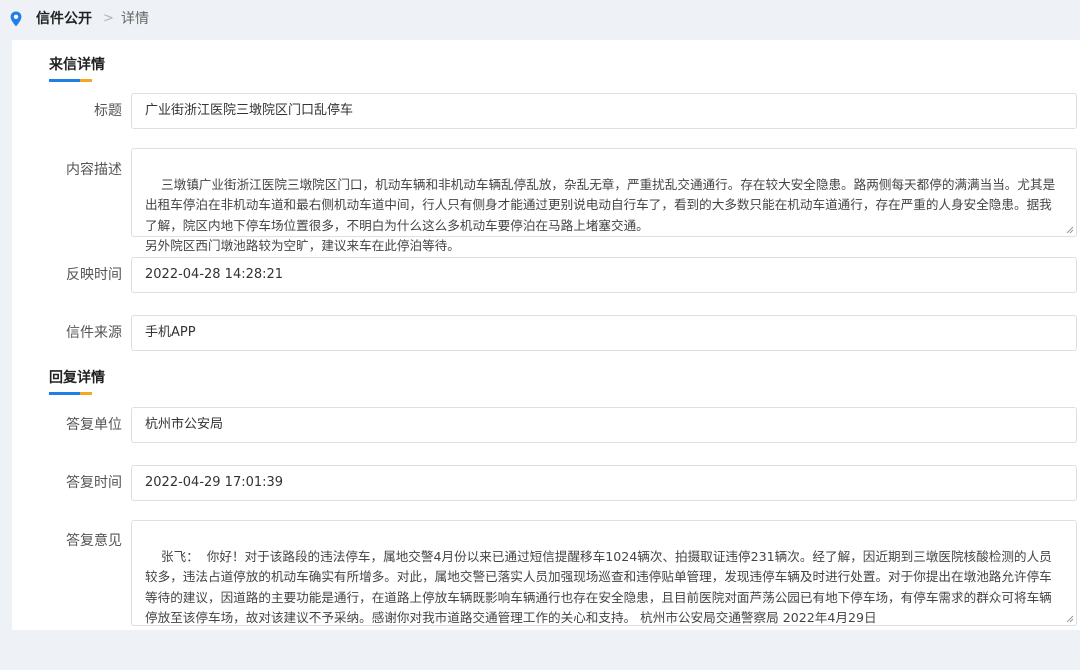 Image resolution: width=1080 pixels, height=670 pixels. Describe the element at coordinates (94, 170) in the screenshot. I see `content-label: 内容描述` at that location.